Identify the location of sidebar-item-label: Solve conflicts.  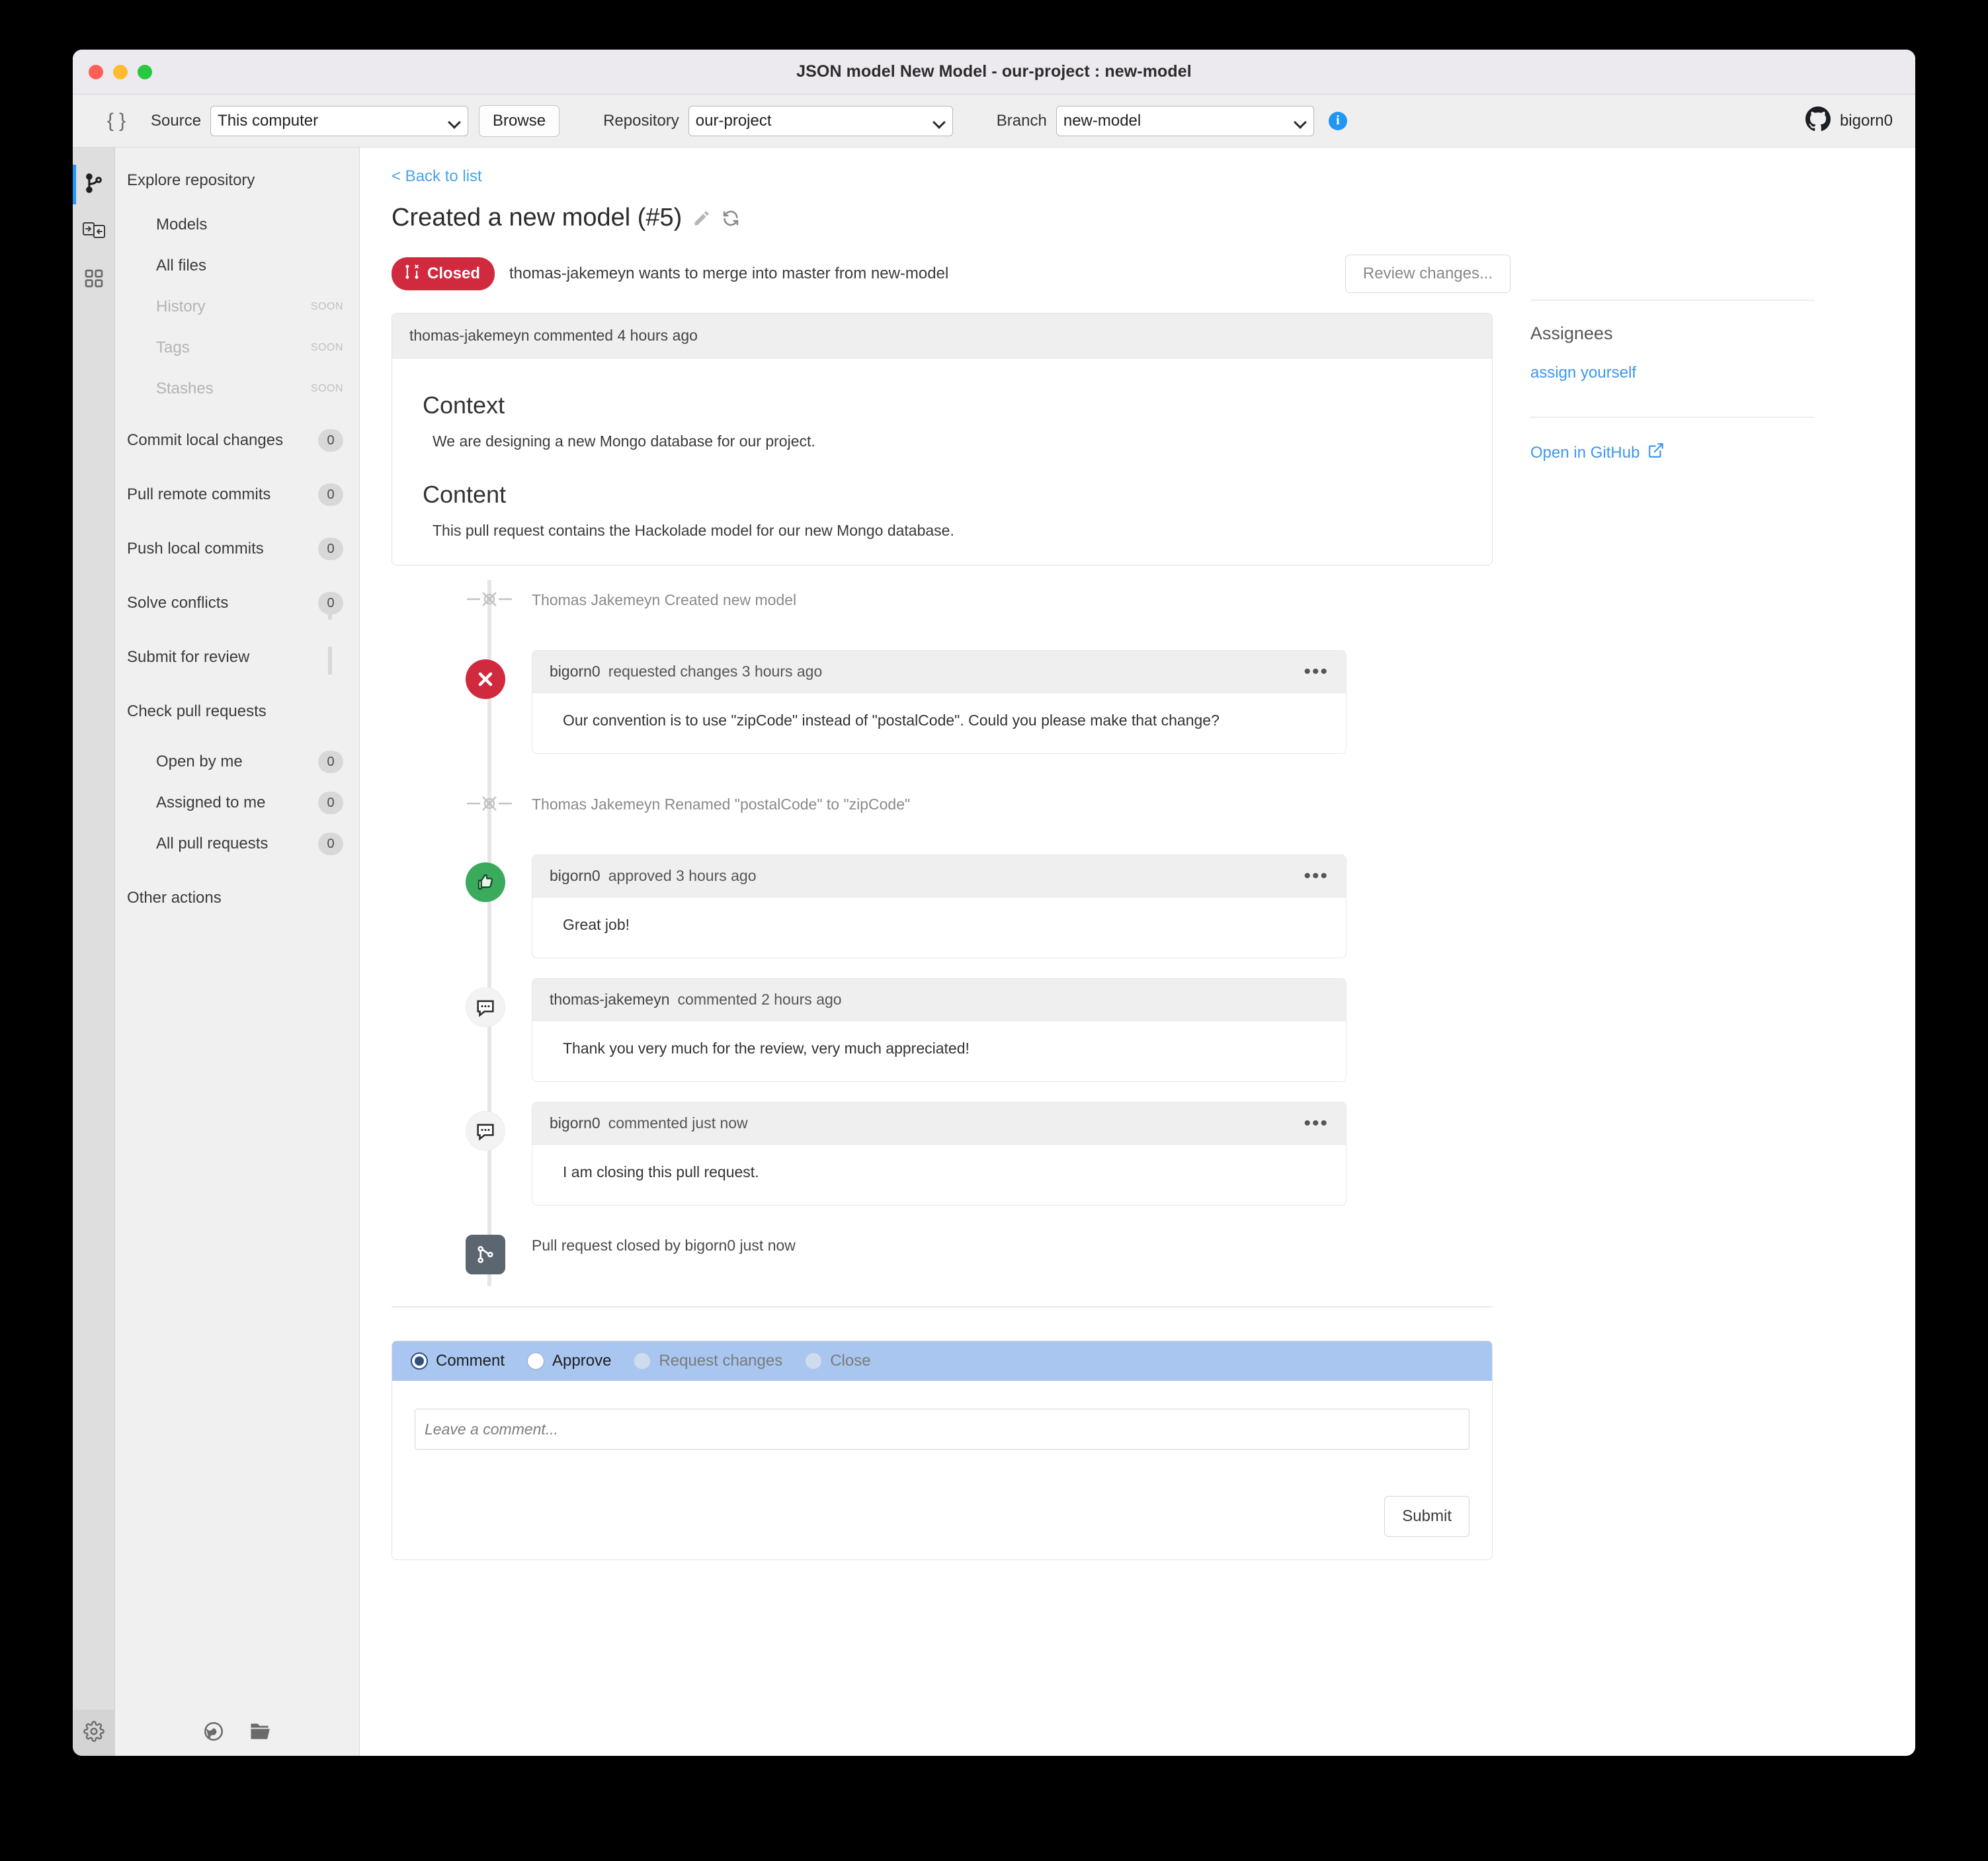
(178, 603).